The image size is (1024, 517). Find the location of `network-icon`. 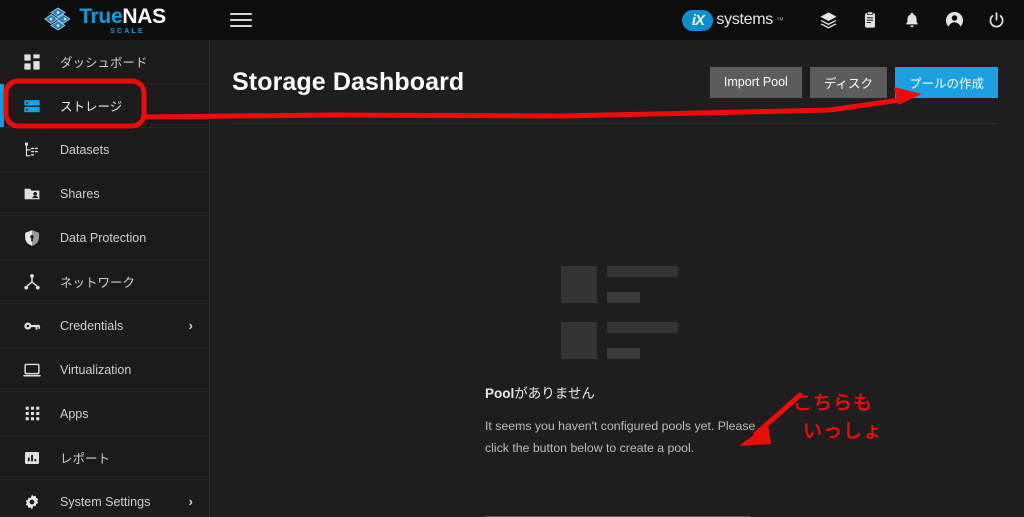

network-icon is located at coordinates (32, 282).